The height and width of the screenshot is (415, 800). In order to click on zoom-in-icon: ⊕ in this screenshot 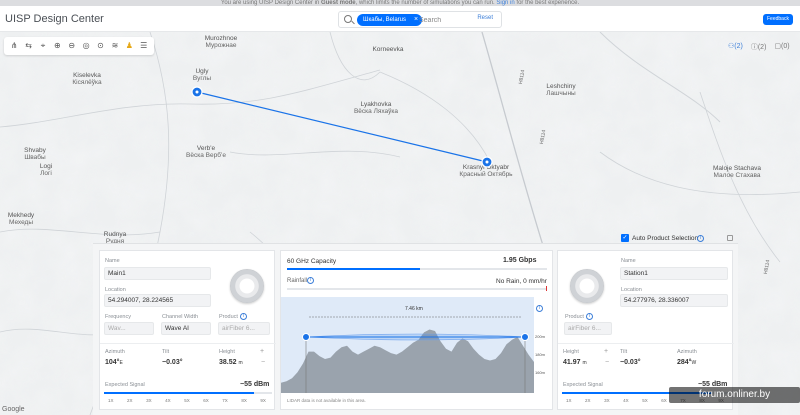, I will do `click(57, 46)`.